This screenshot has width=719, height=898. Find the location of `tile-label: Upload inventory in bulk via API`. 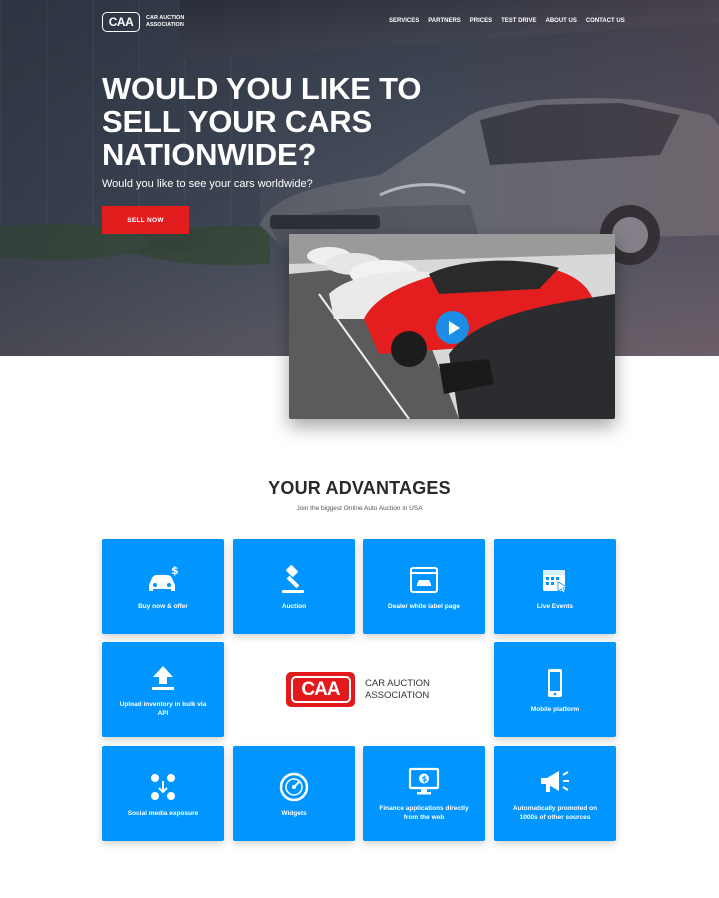

tile-label: Upload inventory in bulk via API is located at coordinates (163, 709).